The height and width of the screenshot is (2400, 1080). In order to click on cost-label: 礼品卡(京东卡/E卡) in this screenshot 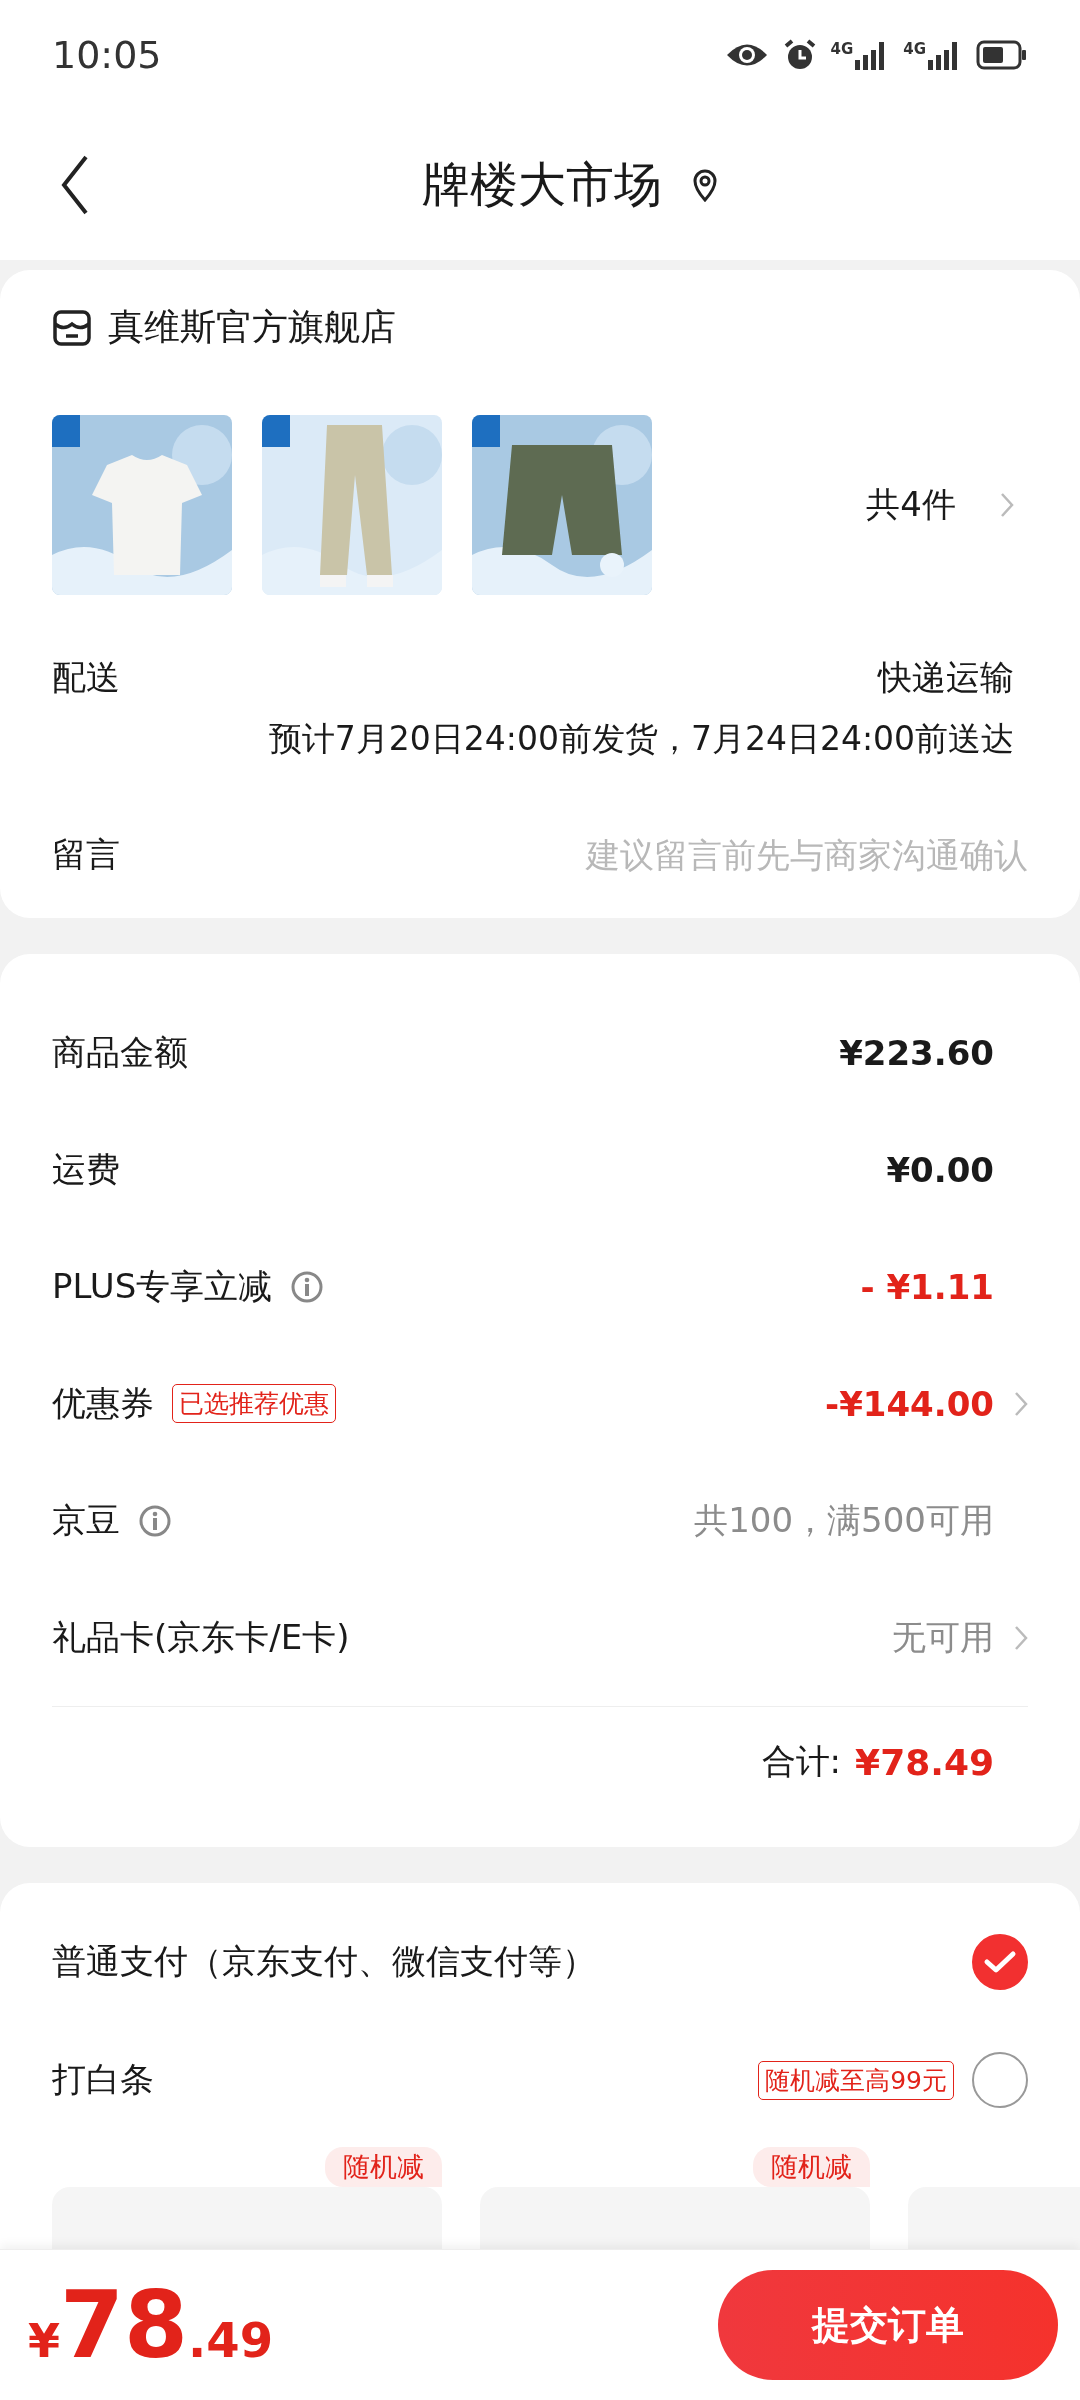, I will do `click(201, 1637)`.